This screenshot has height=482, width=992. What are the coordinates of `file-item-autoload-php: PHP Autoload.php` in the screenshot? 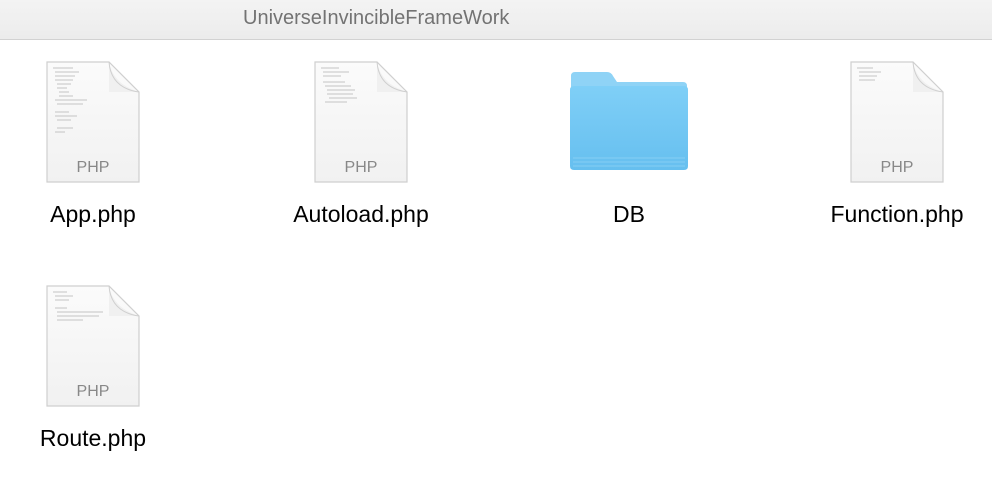 It's located at (361, 158).